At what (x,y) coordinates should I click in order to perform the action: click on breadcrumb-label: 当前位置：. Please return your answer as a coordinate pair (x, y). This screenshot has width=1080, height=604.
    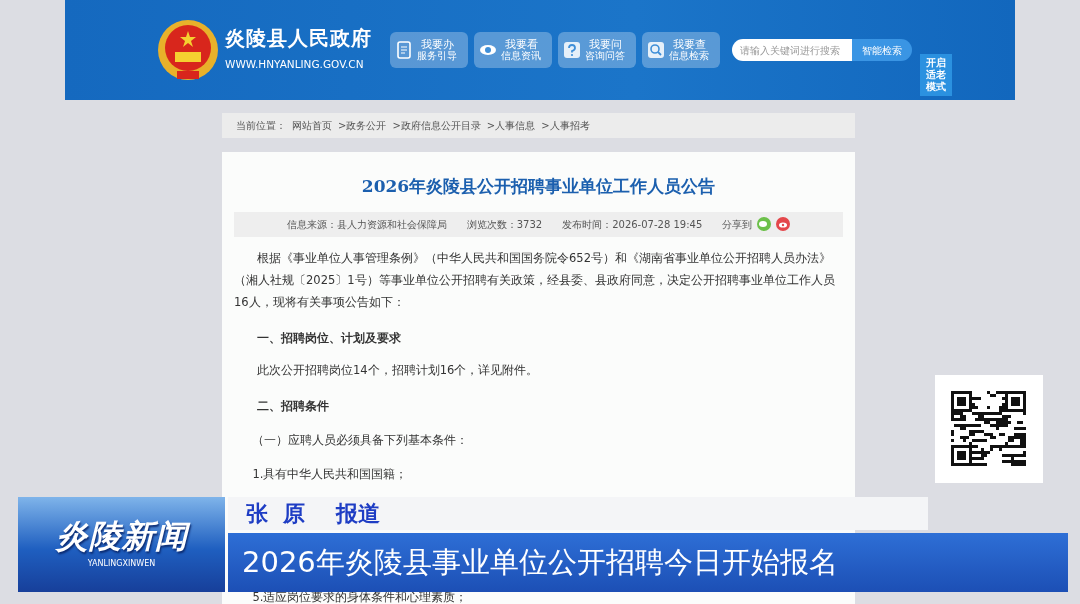
    Looking at the image, I should click on (261, 126).